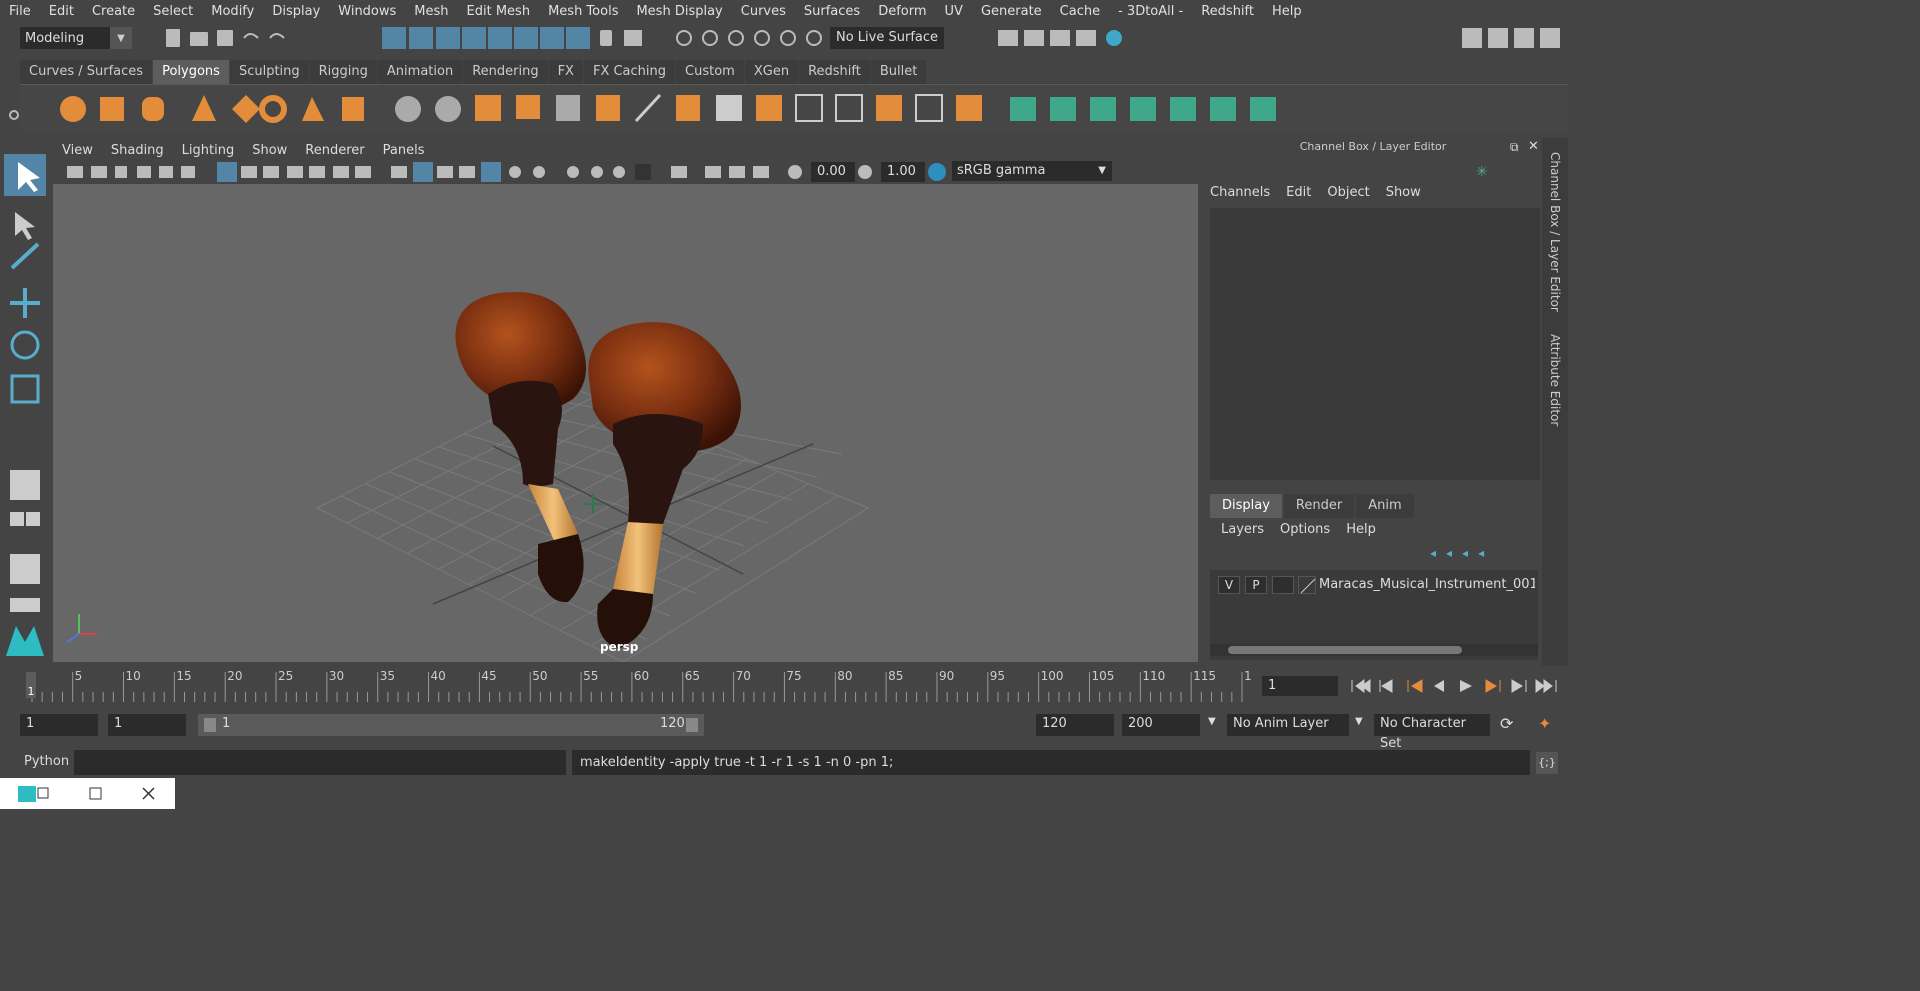  Describe the element at coordinates (1455, 686) in the screenshot. I see `playback-controls` at that location.